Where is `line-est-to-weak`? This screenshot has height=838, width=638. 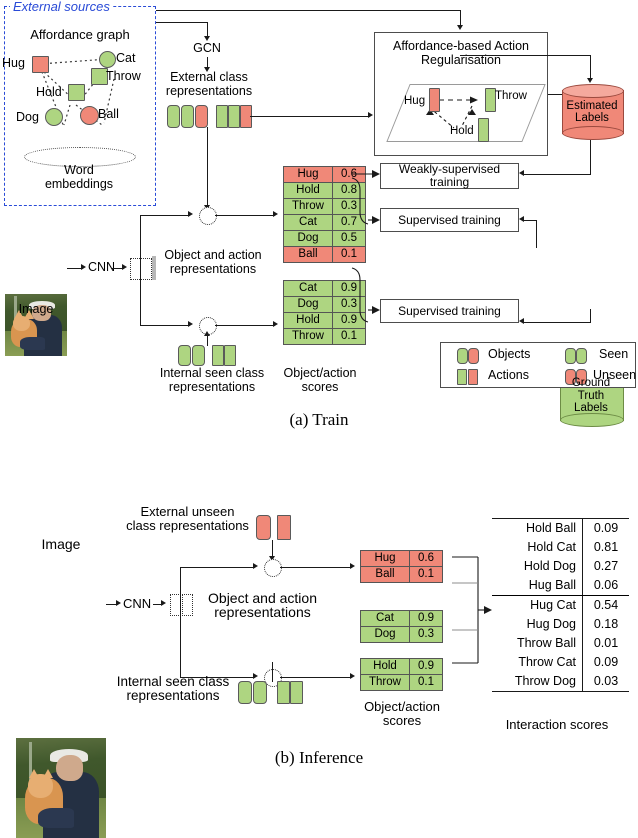
line-est-to-weak is located at coordinates (557, 175).